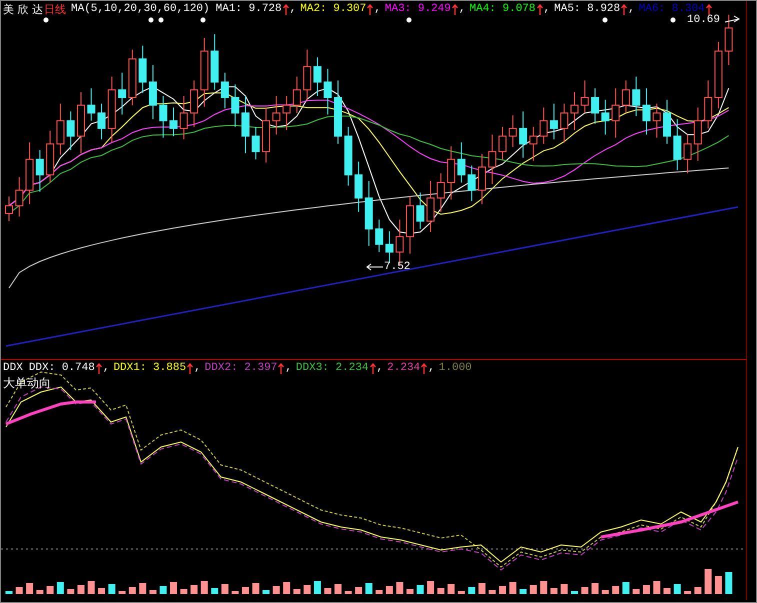 The width and height of the screenshot is (757, 603). What do you see at coordinates (503, 9) in the screenshot?
I see `indicator-reading: MA4: 9.078` at bounding box center [503, 9].